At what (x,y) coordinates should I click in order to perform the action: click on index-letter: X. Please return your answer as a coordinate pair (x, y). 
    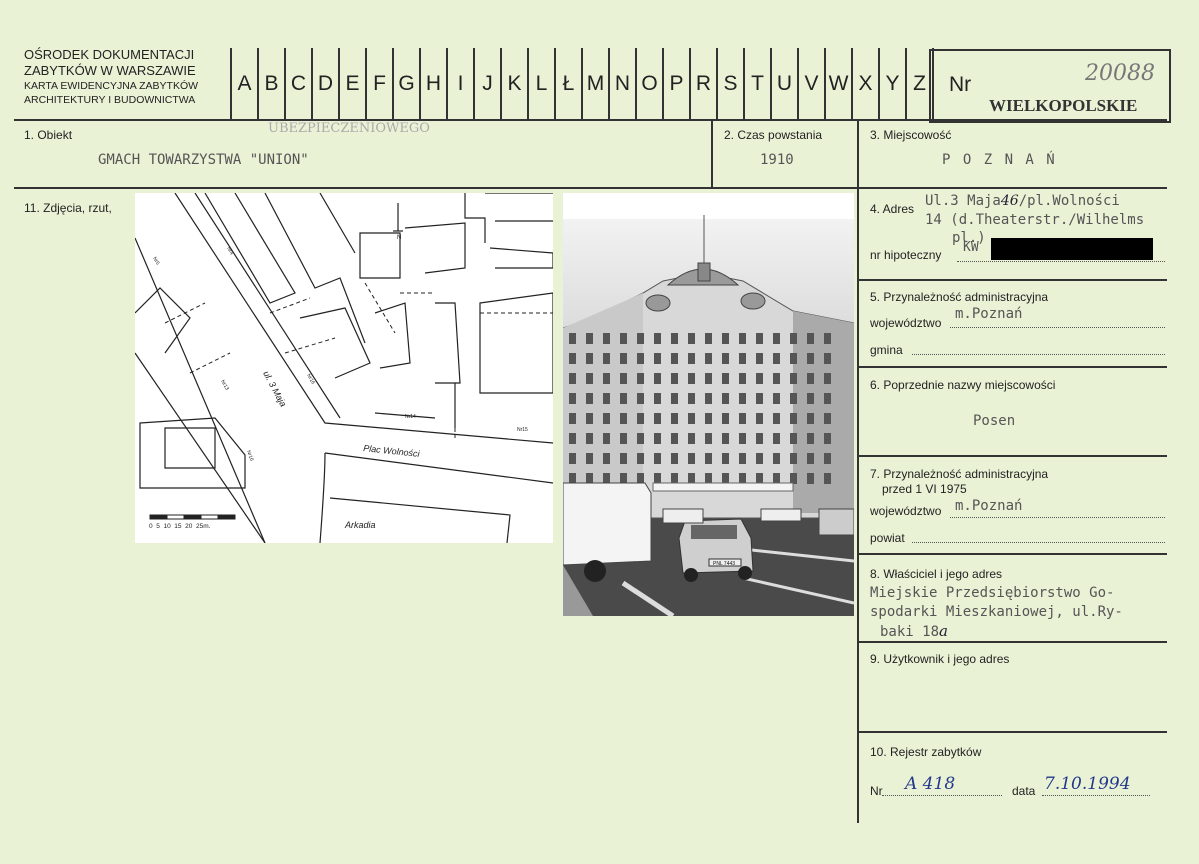
    Looking at the image, I should click on (864, 84).